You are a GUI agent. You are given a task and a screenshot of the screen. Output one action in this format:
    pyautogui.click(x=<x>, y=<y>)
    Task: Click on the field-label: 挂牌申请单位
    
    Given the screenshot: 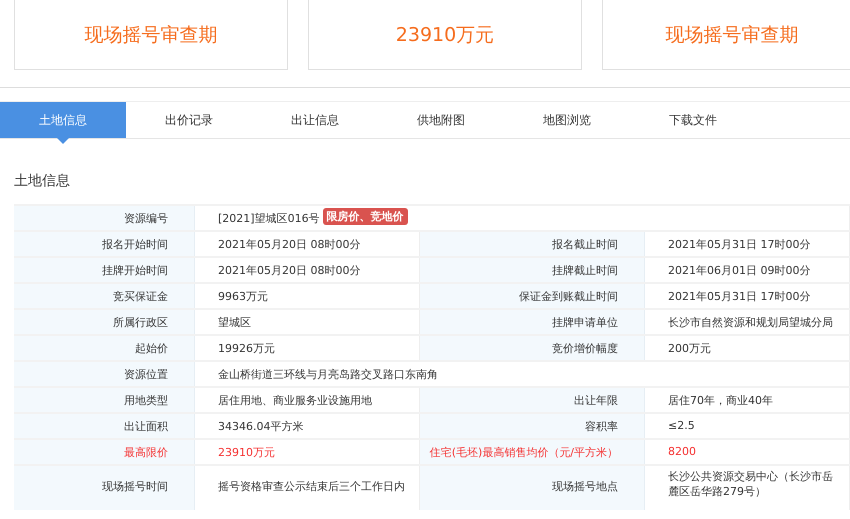 What is the action you would take?
    pyautogui.click(x=532, y=322)
    